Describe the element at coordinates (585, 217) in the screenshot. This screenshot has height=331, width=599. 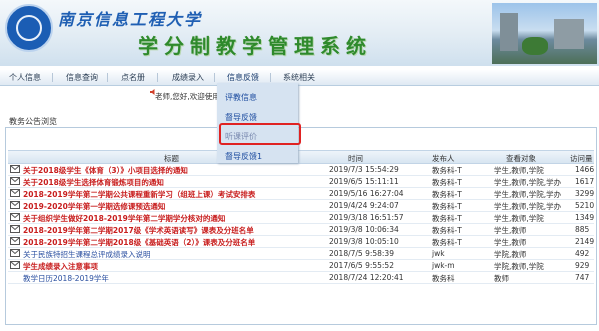
I see `notice-views: 1349` at that location.